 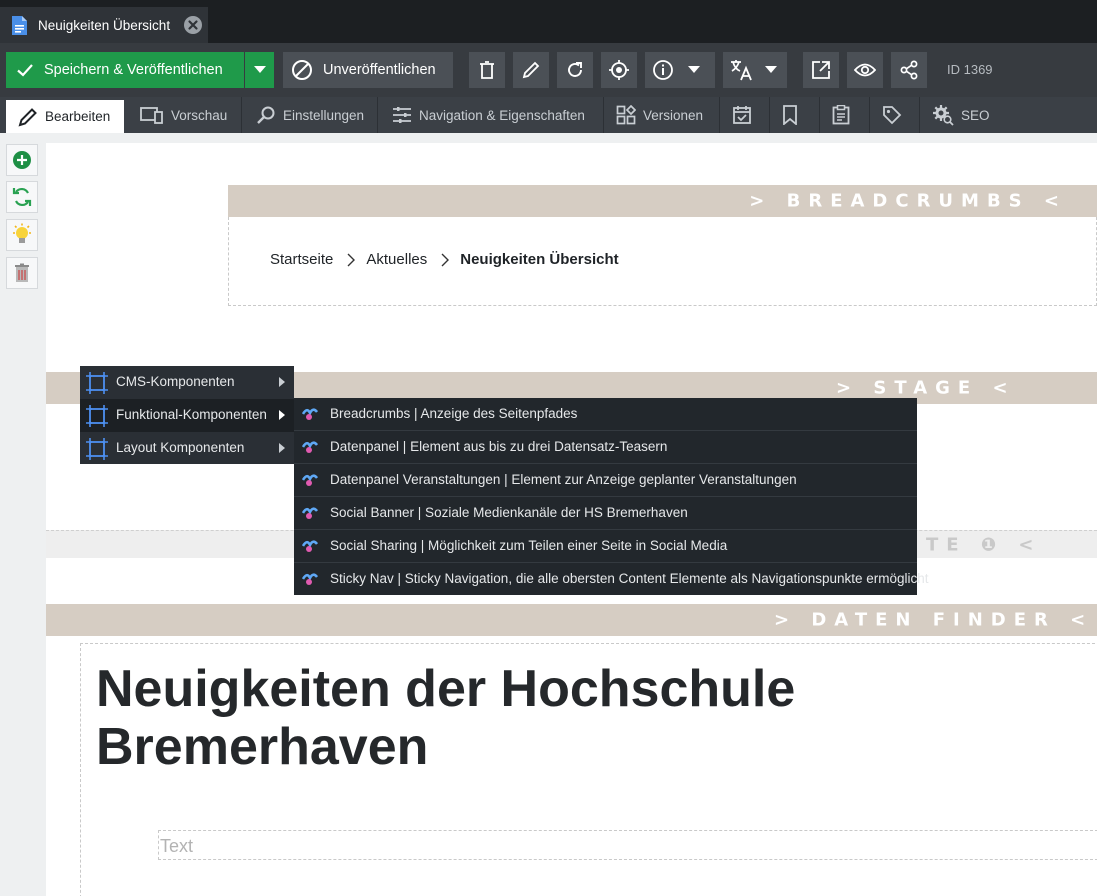 I want to click on tab-tags, so click(x=894, y=115).